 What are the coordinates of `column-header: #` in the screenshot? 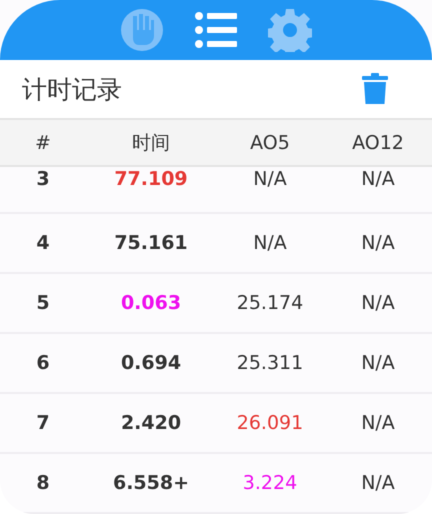 It's located at (43, 143).